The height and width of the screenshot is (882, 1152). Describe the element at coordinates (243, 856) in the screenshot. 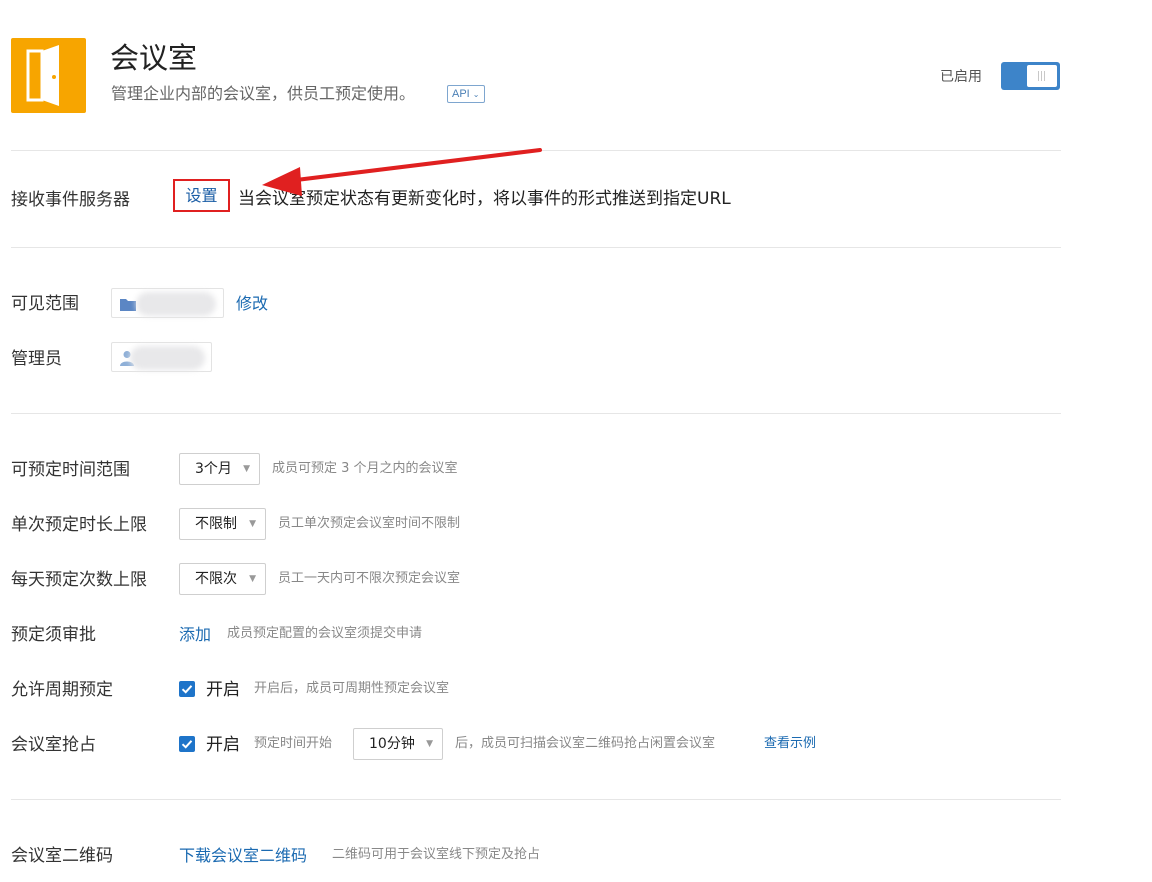

I see `qrcode-download-link: 下载会议室二维码` at that location.